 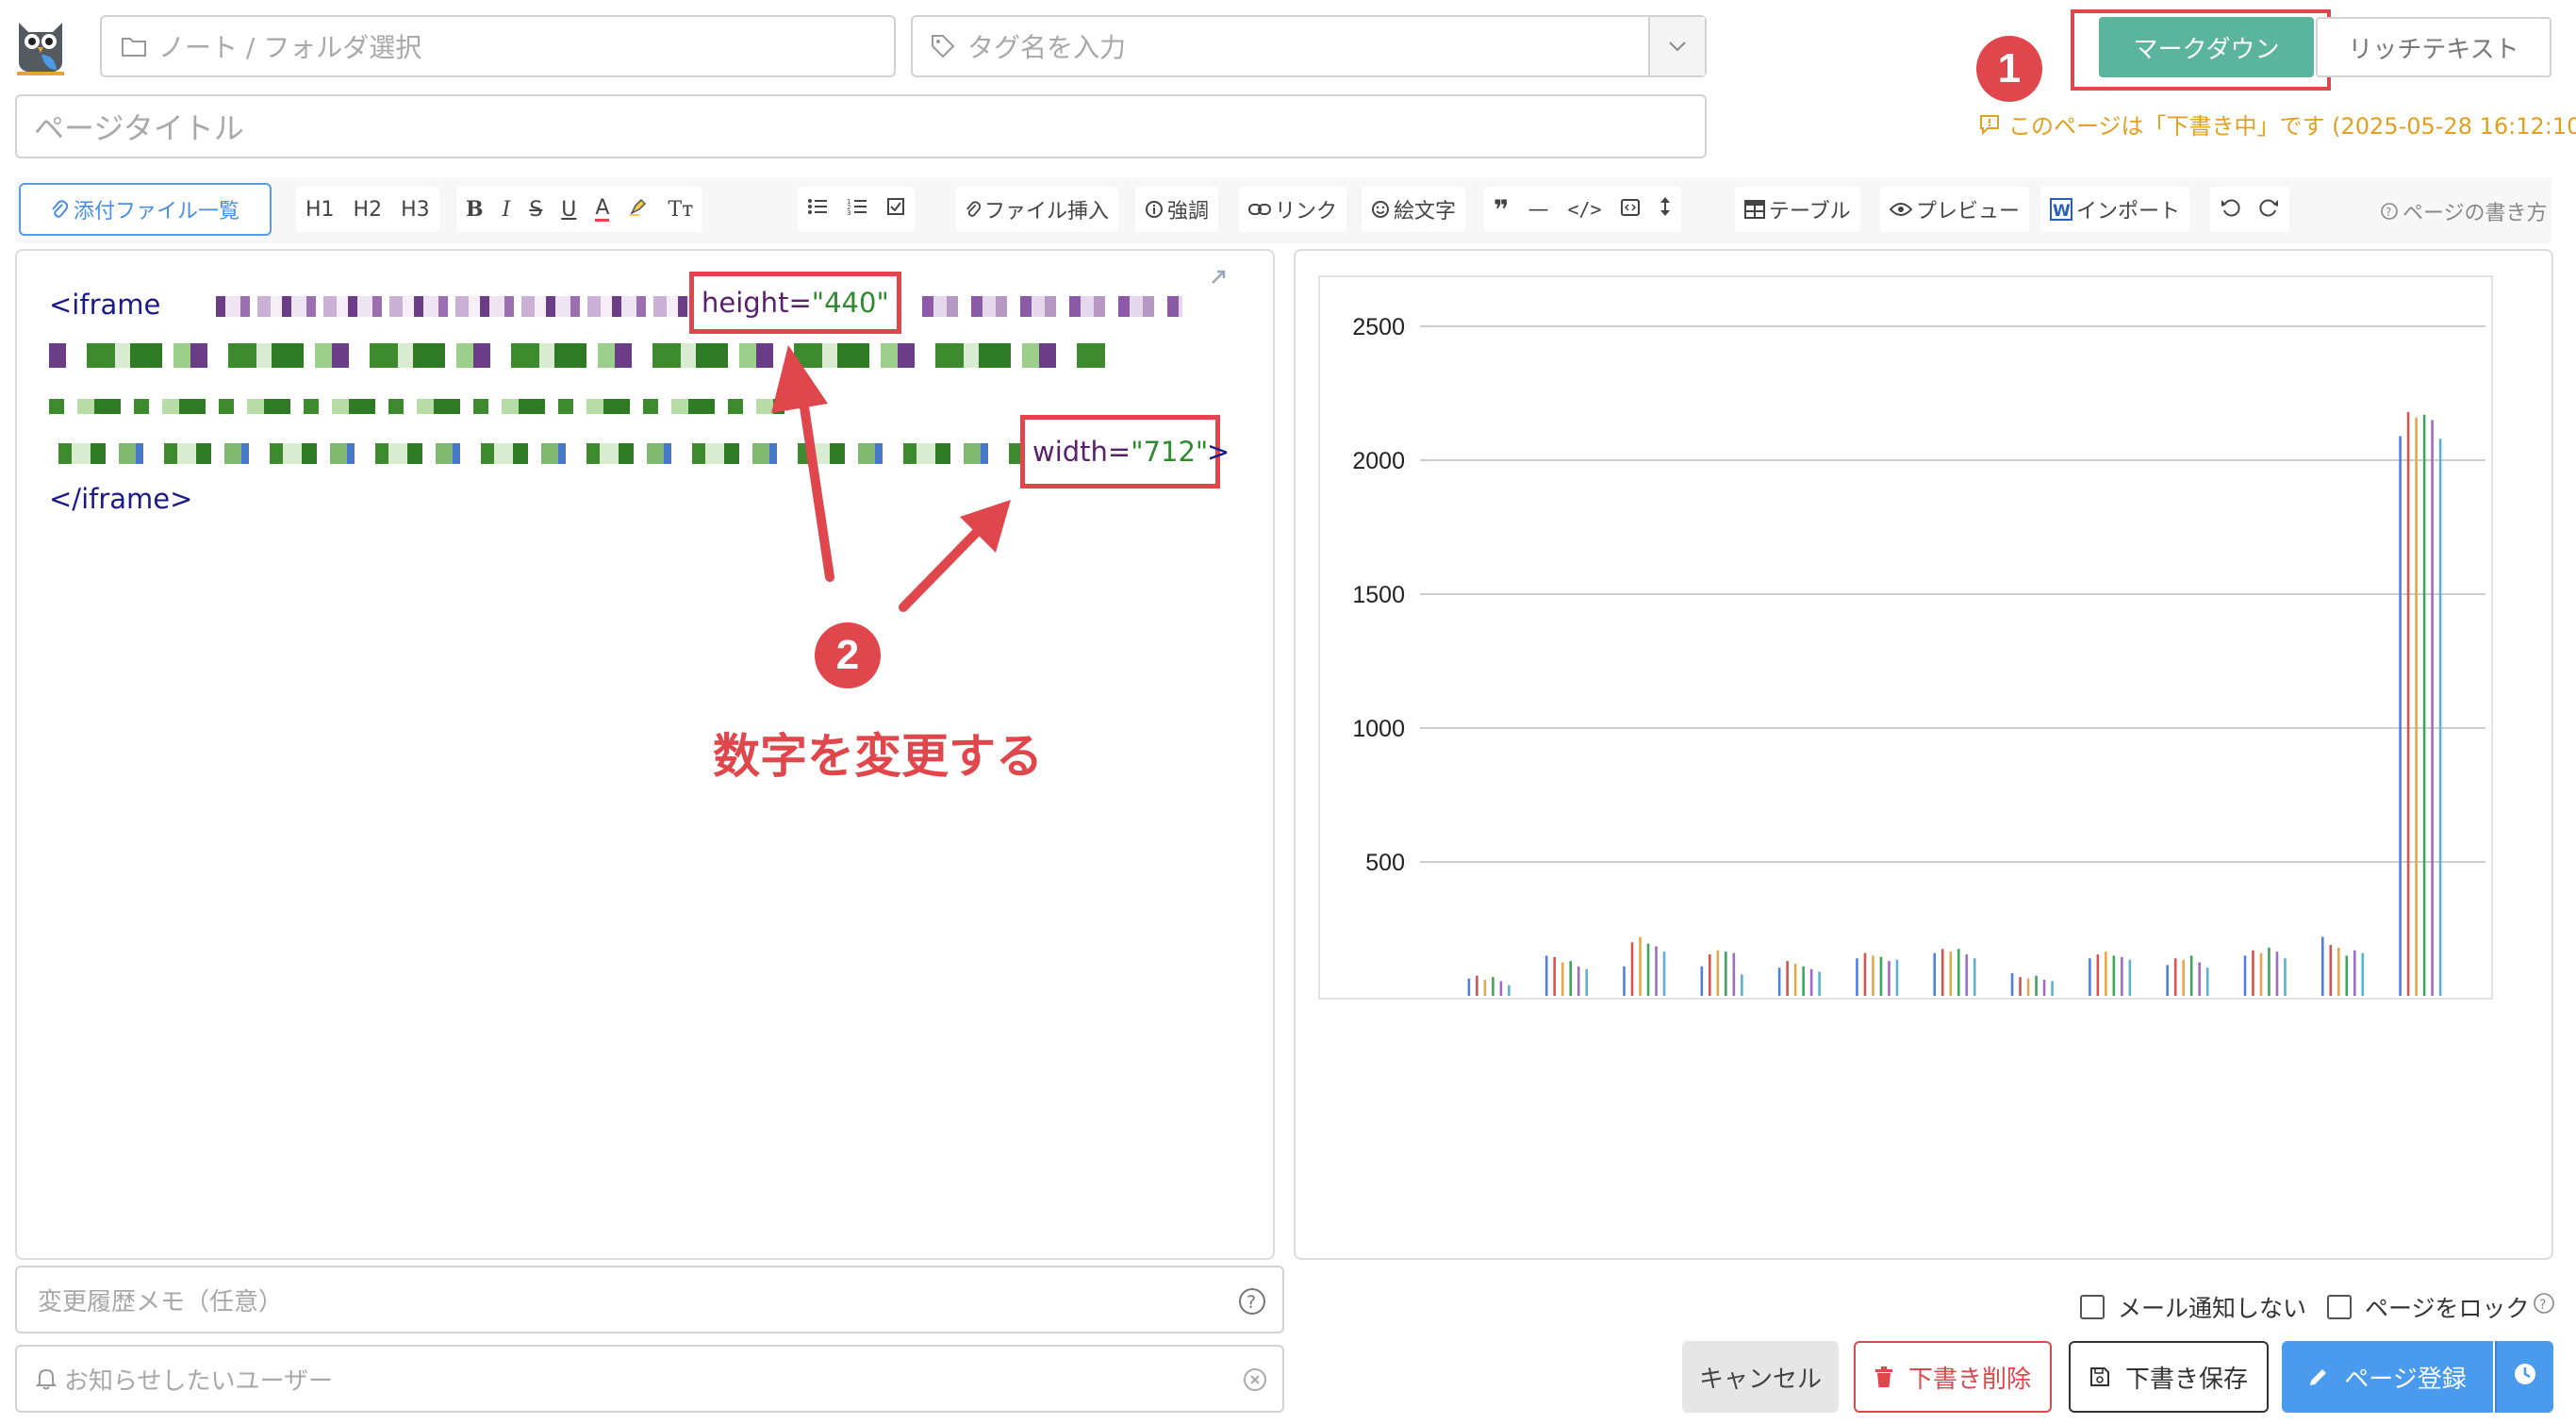 What do you see at coordinates (134, 46) in the screenshot?
I see `folder-icon` at bounding box center [134, 46].